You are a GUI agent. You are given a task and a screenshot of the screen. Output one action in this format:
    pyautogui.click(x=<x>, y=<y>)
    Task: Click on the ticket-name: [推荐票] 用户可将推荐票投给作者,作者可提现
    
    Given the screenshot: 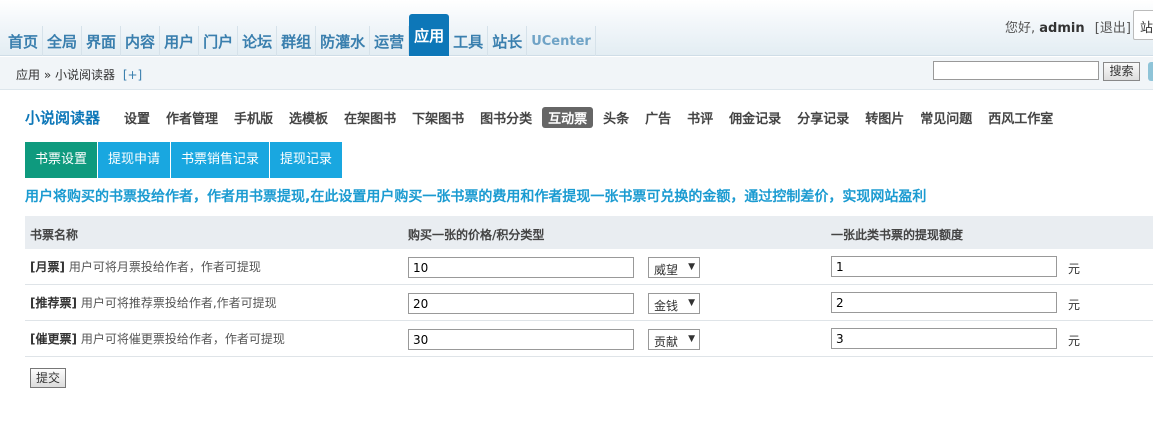 What is the action you would take?
    pyautogui.click(x=153, y=302)
    